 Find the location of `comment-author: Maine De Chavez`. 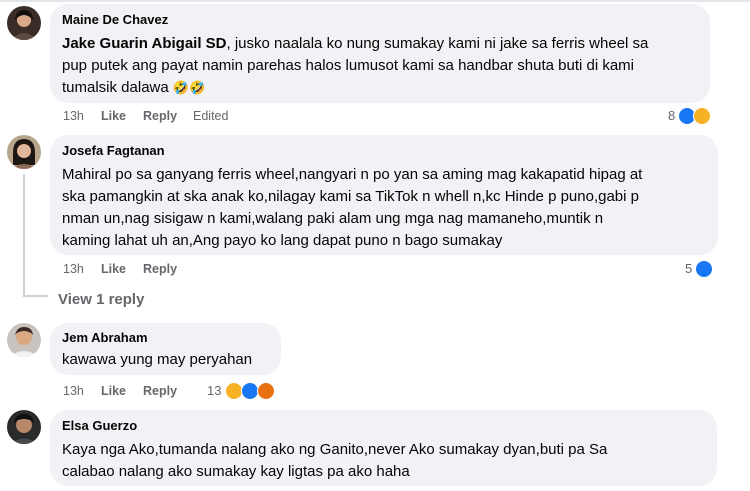

comment-author: Maine De Chavez is located at coordinates (380, 20).